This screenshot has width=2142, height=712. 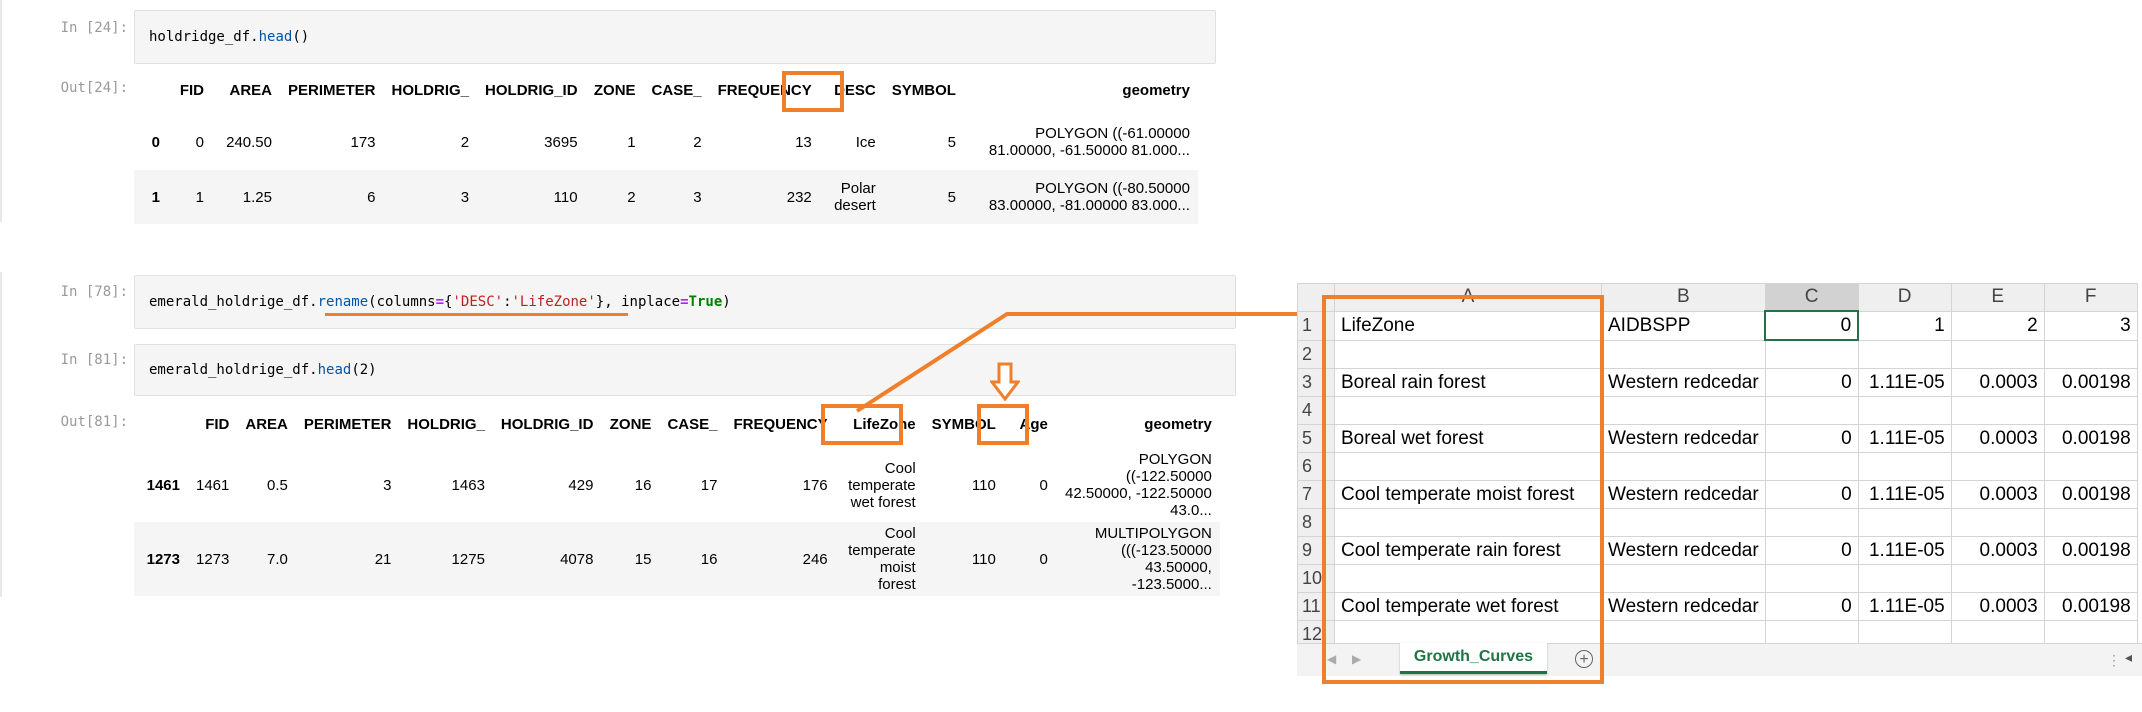 What do you see at coordinates (332, 197) in the screenshot?
I see `table-cell: 6` at bounding box center [332, 197].